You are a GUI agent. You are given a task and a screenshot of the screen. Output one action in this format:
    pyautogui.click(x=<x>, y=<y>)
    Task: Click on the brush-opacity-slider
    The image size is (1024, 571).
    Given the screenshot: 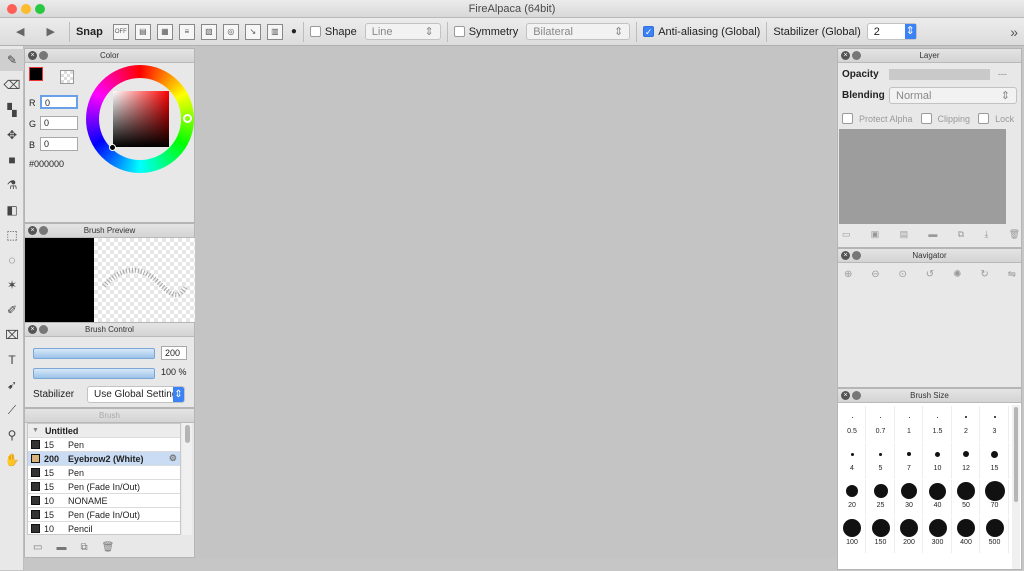 What is the action you would take?
    pyautogui.click(x=94, y=373)
    